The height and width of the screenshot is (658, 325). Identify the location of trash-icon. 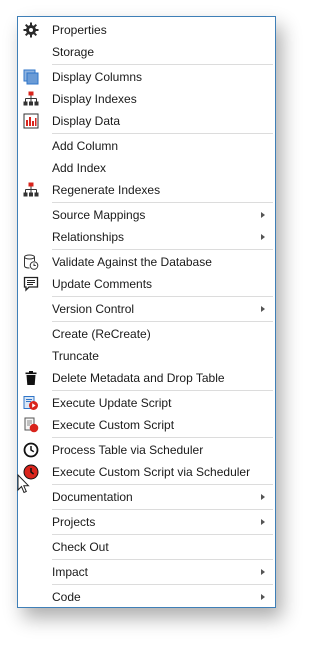
(31, 378).